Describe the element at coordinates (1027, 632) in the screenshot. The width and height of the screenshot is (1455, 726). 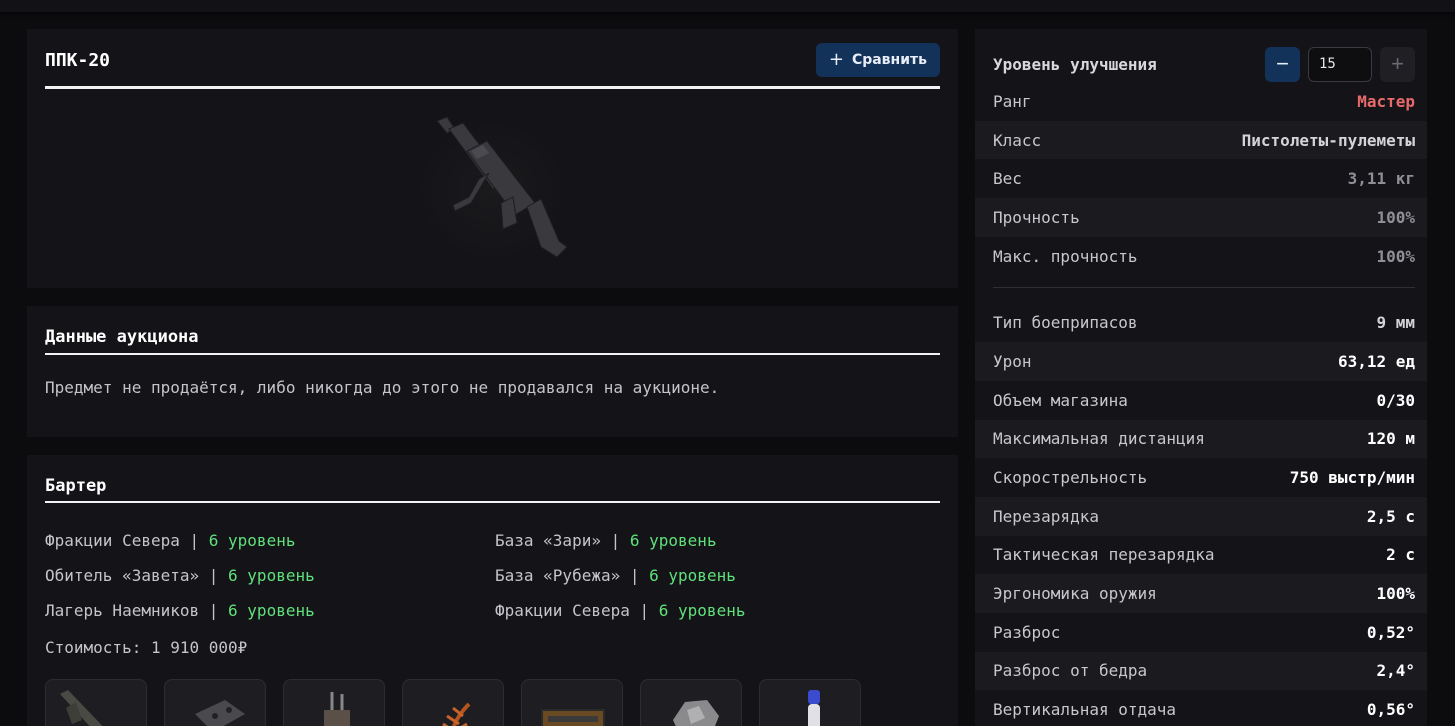
I see `stat-label: Разброс` at that location.